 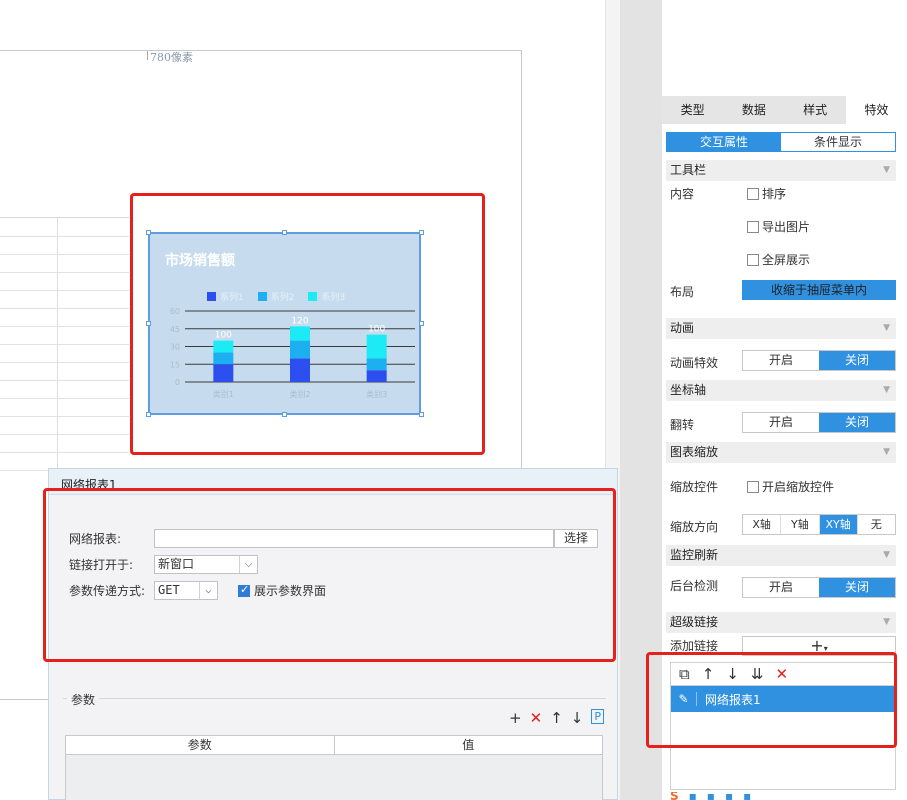 I want to click on zoom-direction: X轴 Y轴 XY轴 无, so click(x=819, y=524).